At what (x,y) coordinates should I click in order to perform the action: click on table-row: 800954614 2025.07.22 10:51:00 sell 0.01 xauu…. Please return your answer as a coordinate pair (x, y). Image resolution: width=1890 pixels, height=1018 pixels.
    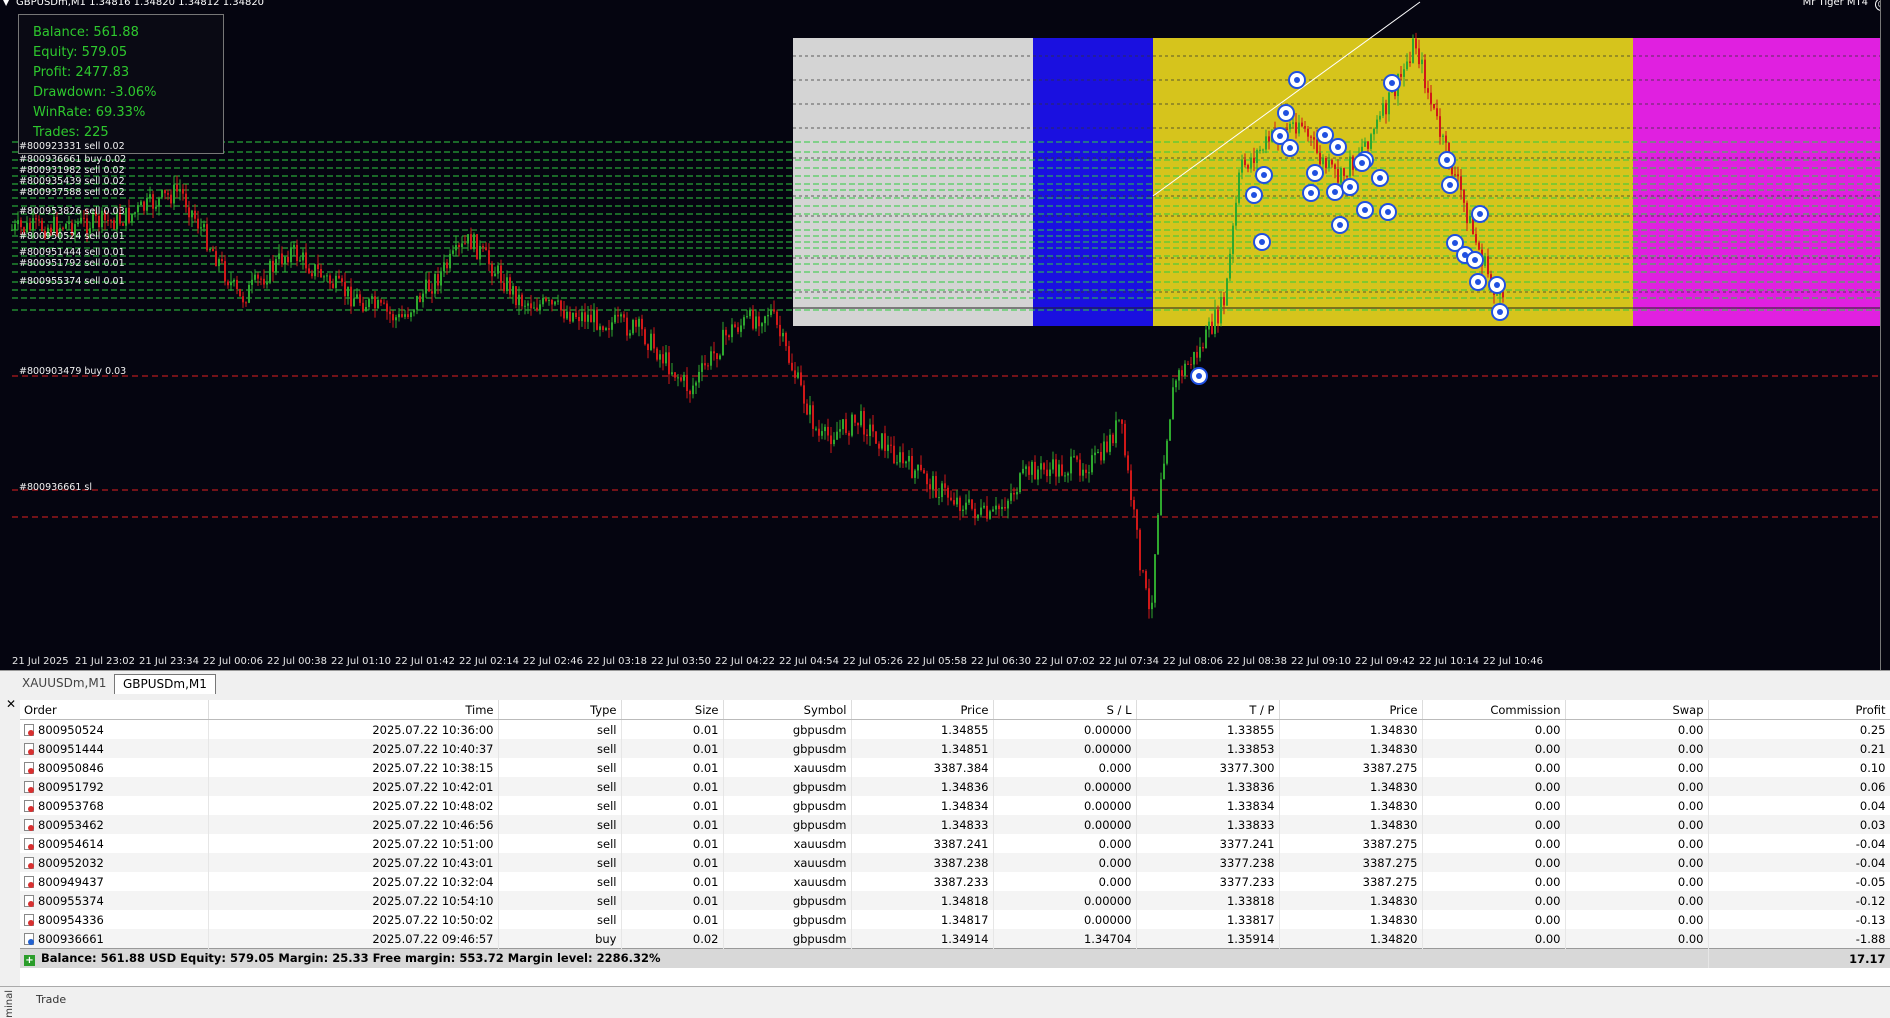
    Looking at the image, I should click on (955, 843).